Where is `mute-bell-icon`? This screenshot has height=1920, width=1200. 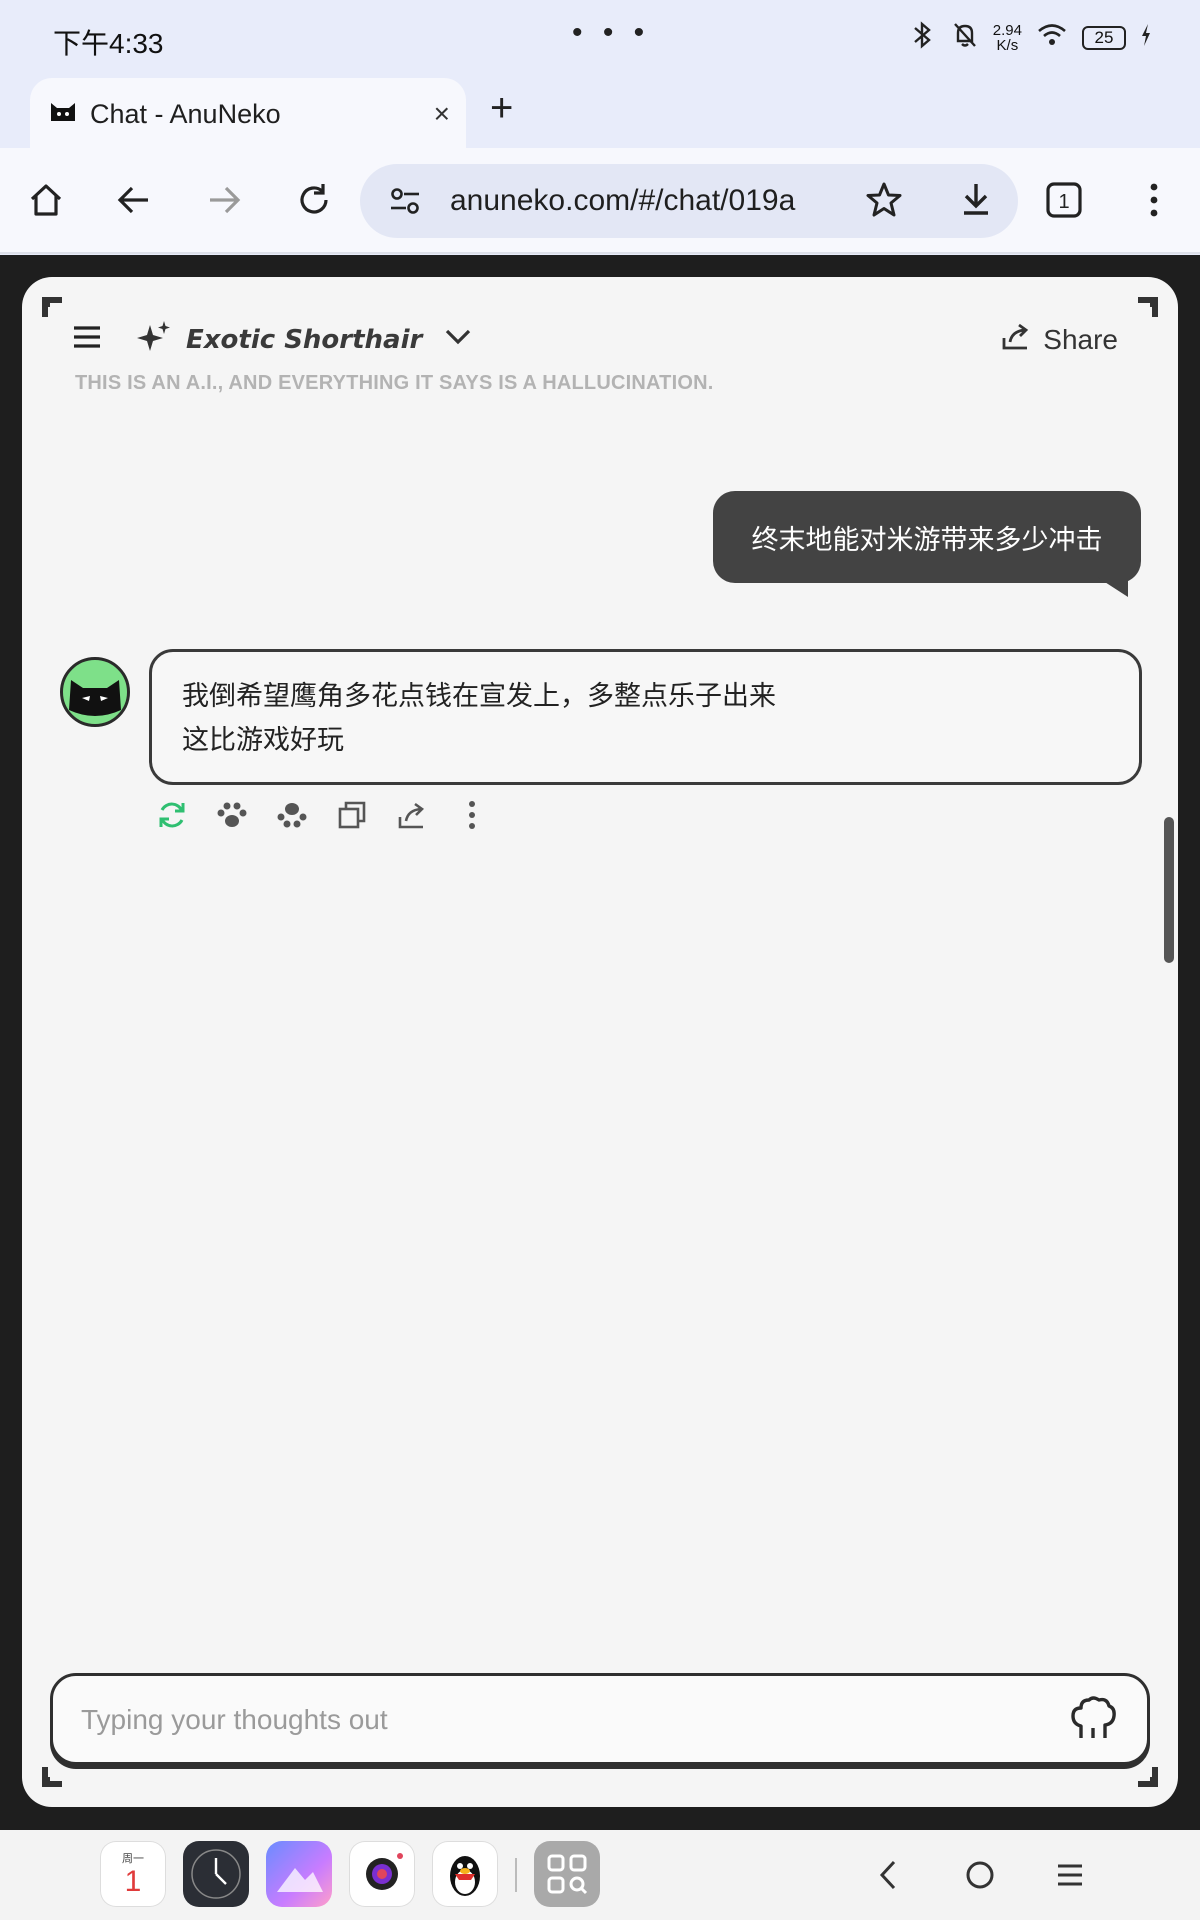
mute-bell-icon is located at coordinates (965, 37).